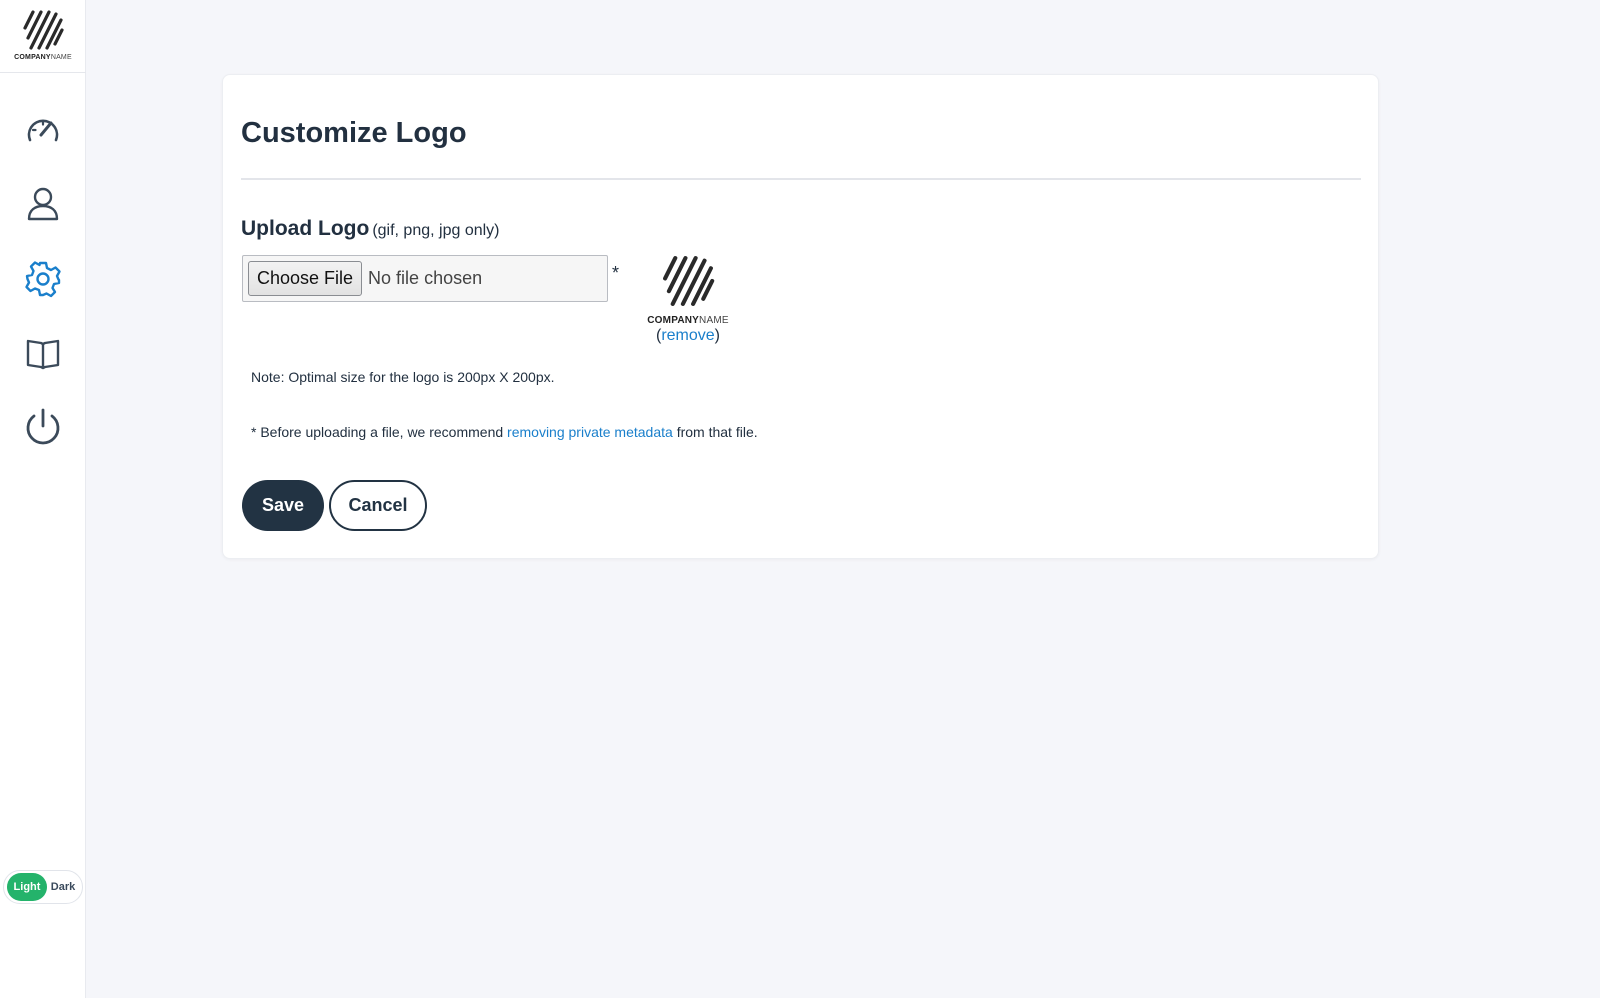 The image size is (1600, 998). What do you see at coordinates (354, 133) in the screenshot?
I see `page-title: Customize Logo` at bounding box center [354, 133].